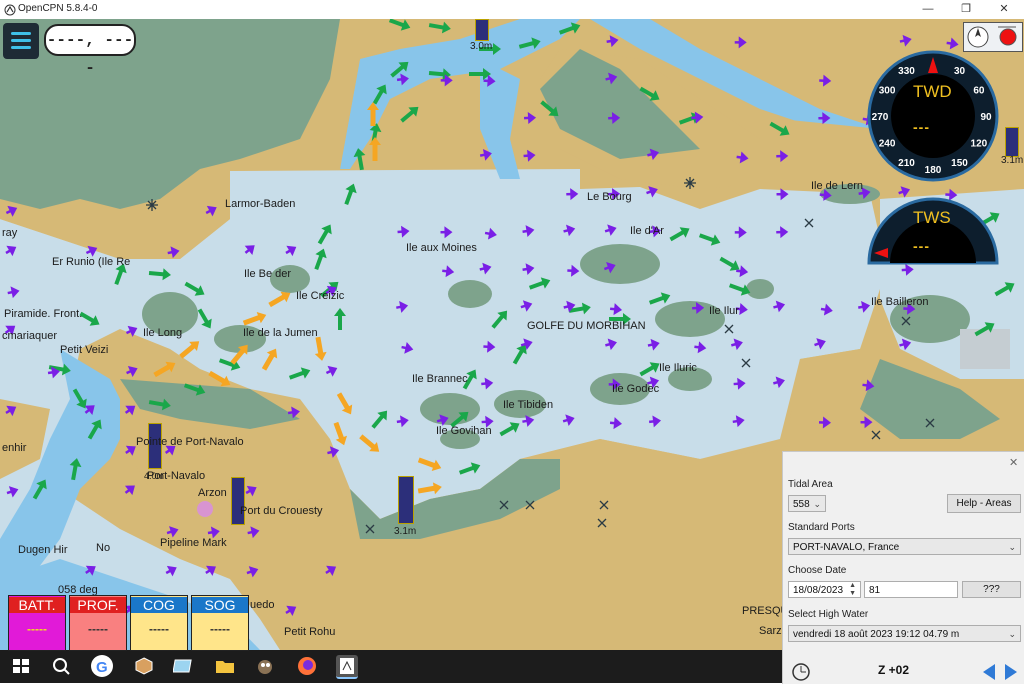 The height and width of the screenshot is (687, 1024). Describe the element at coordinates (904, 546) in the screenshot. I see `standard-port-select: PORT-NAVALO, France ⌄` at that location.